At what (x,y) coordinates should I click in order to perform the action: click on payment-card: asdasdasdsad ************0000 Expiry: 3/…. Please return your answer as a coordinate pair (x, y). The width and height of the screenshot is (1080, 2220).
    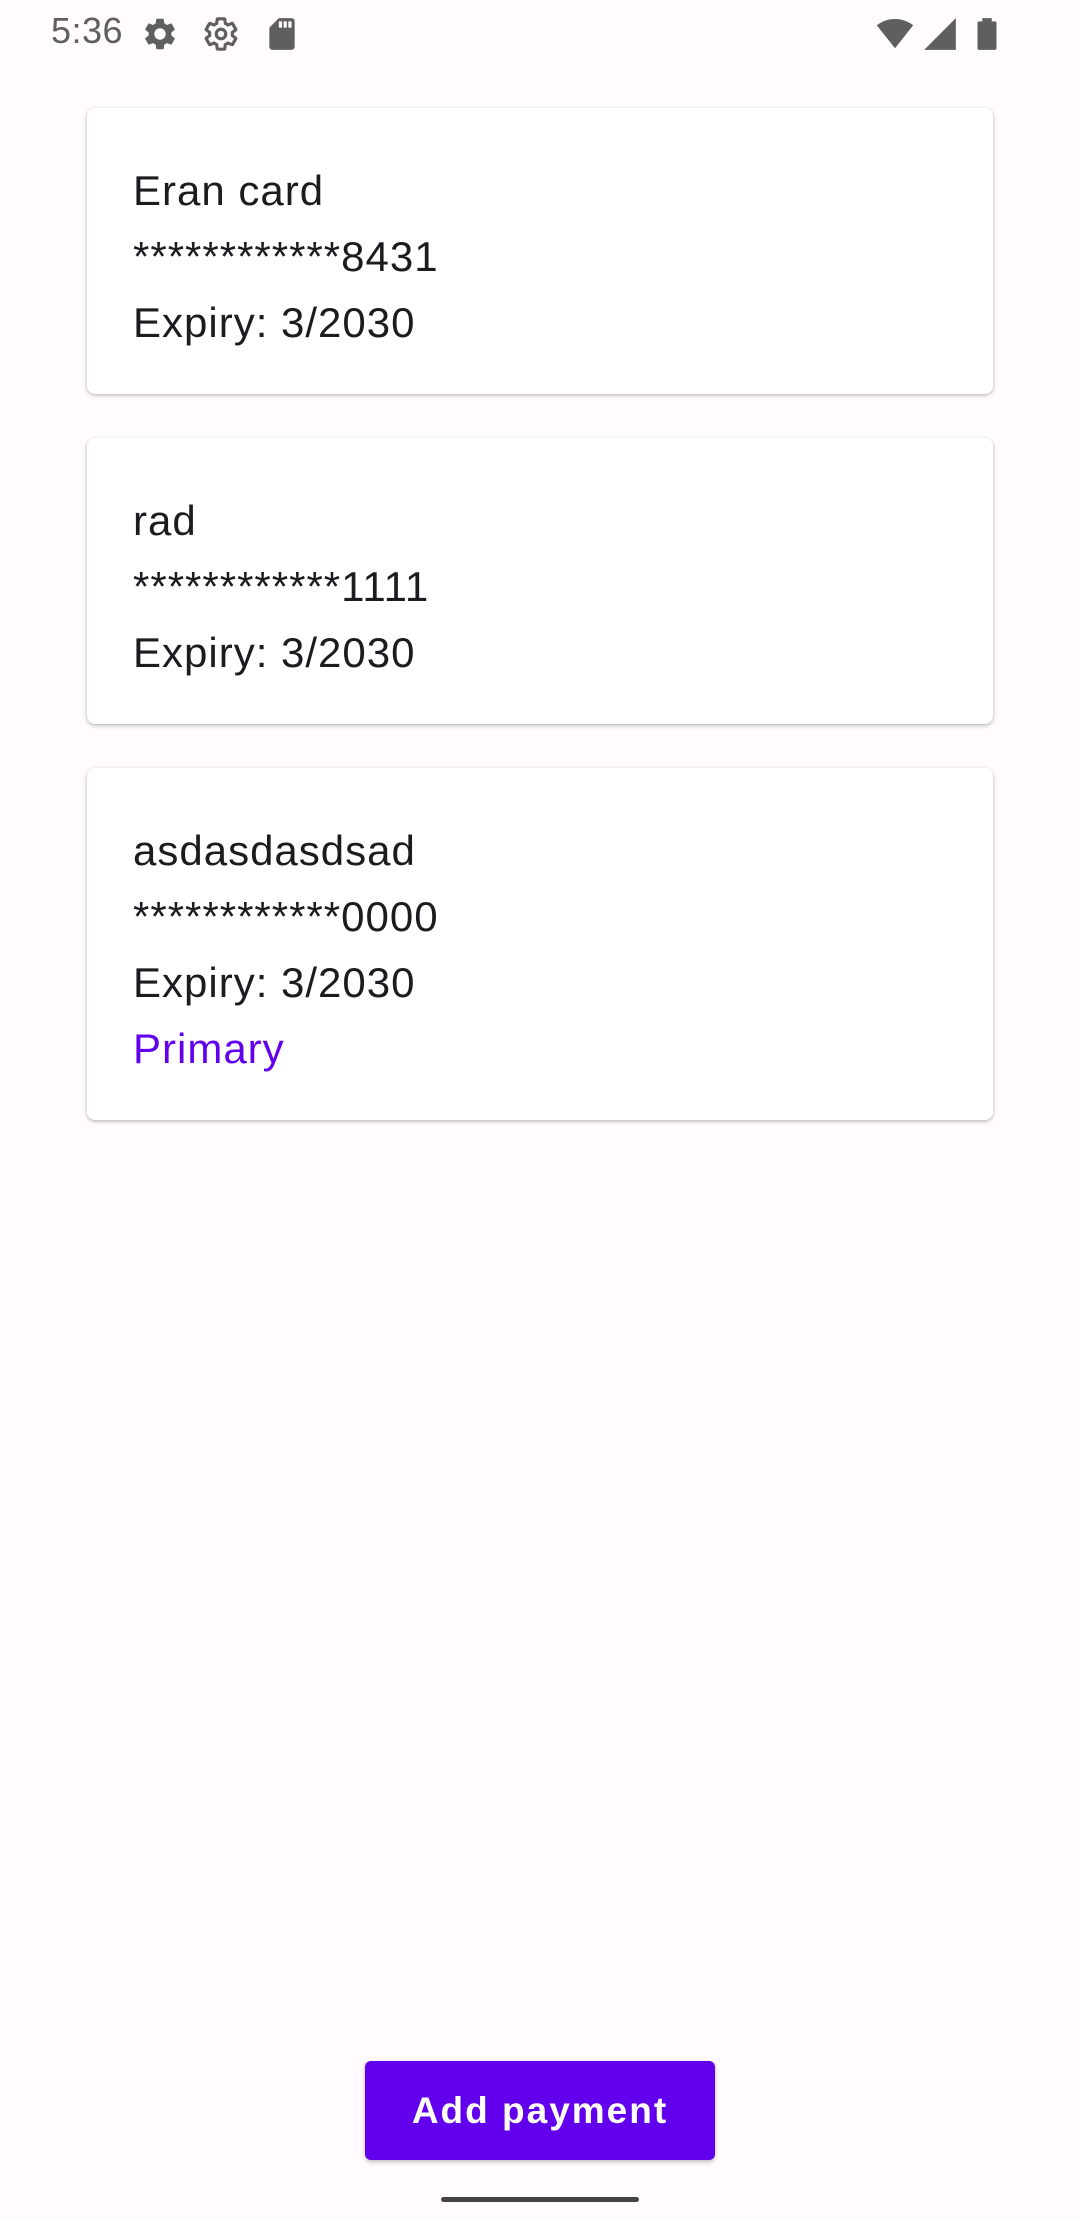
    Looking at the image, I should click on (540, 944).